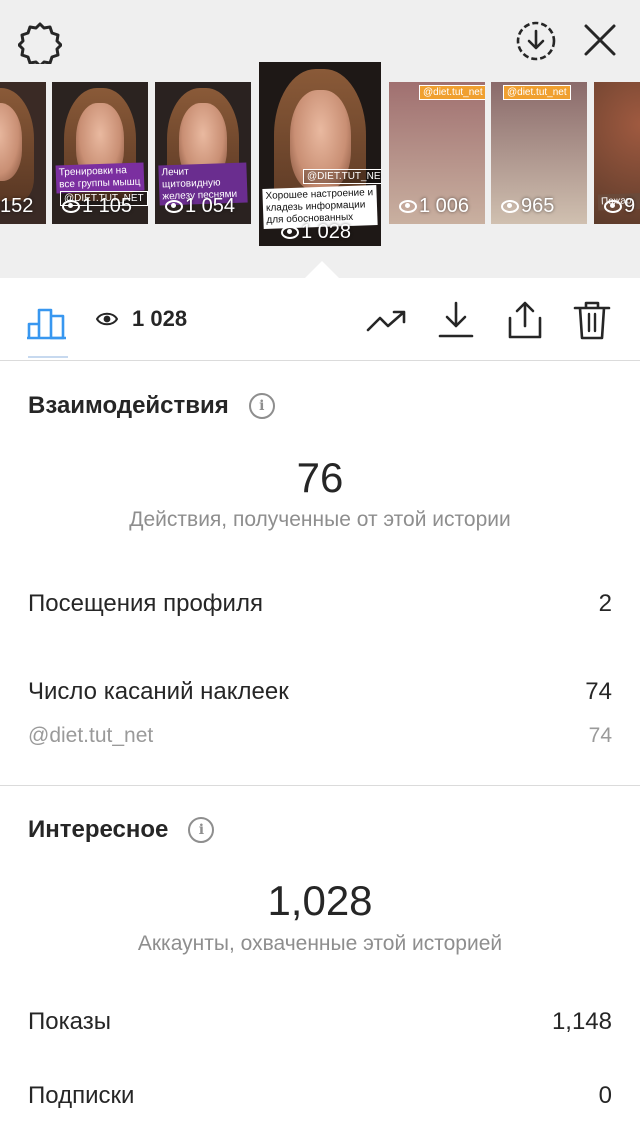 Image resolution: width=640 pixels, height=1137 pixels. What do you see at coordinates (322, 269) in the screenshot?
I see `active-story-pointer` at bounding box center [322, 269].